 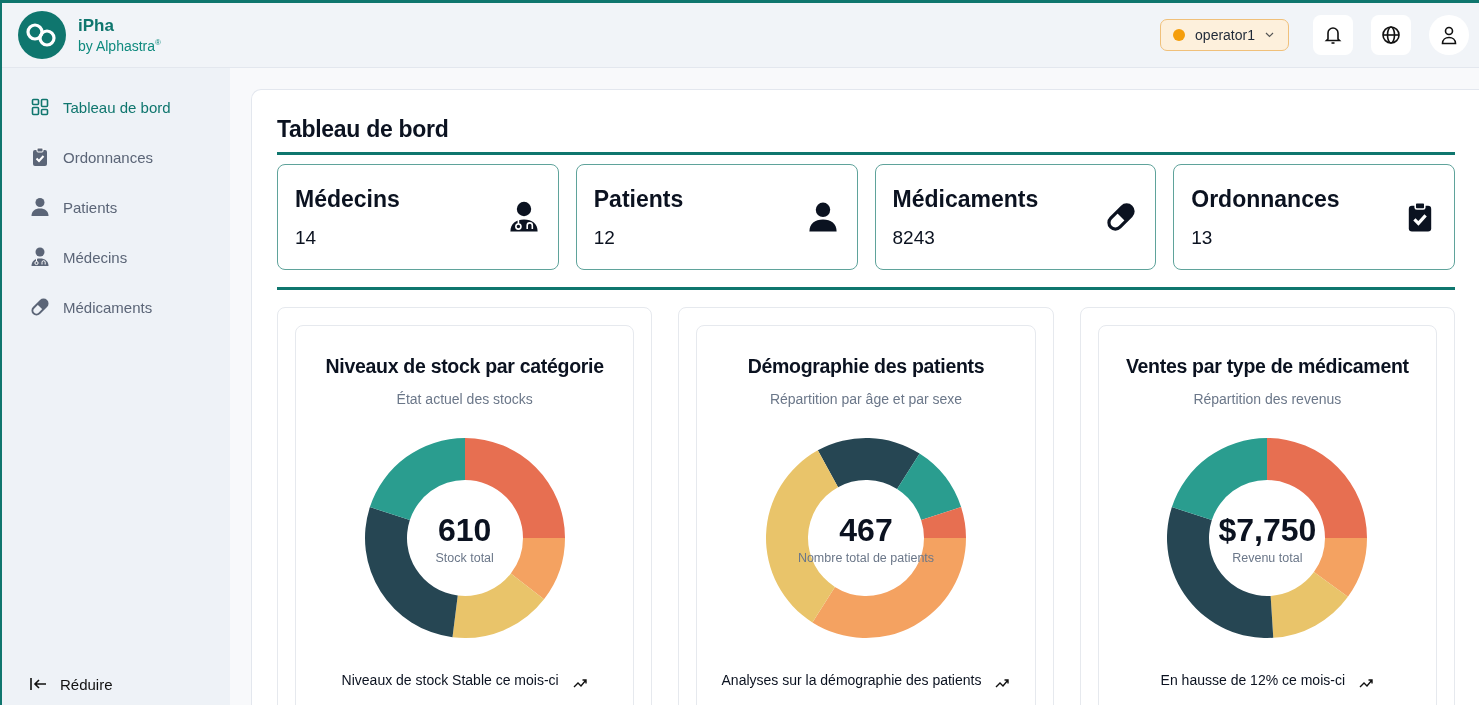 I want to click on stat-label: Ordonnances, so click(x=1266, y=199).